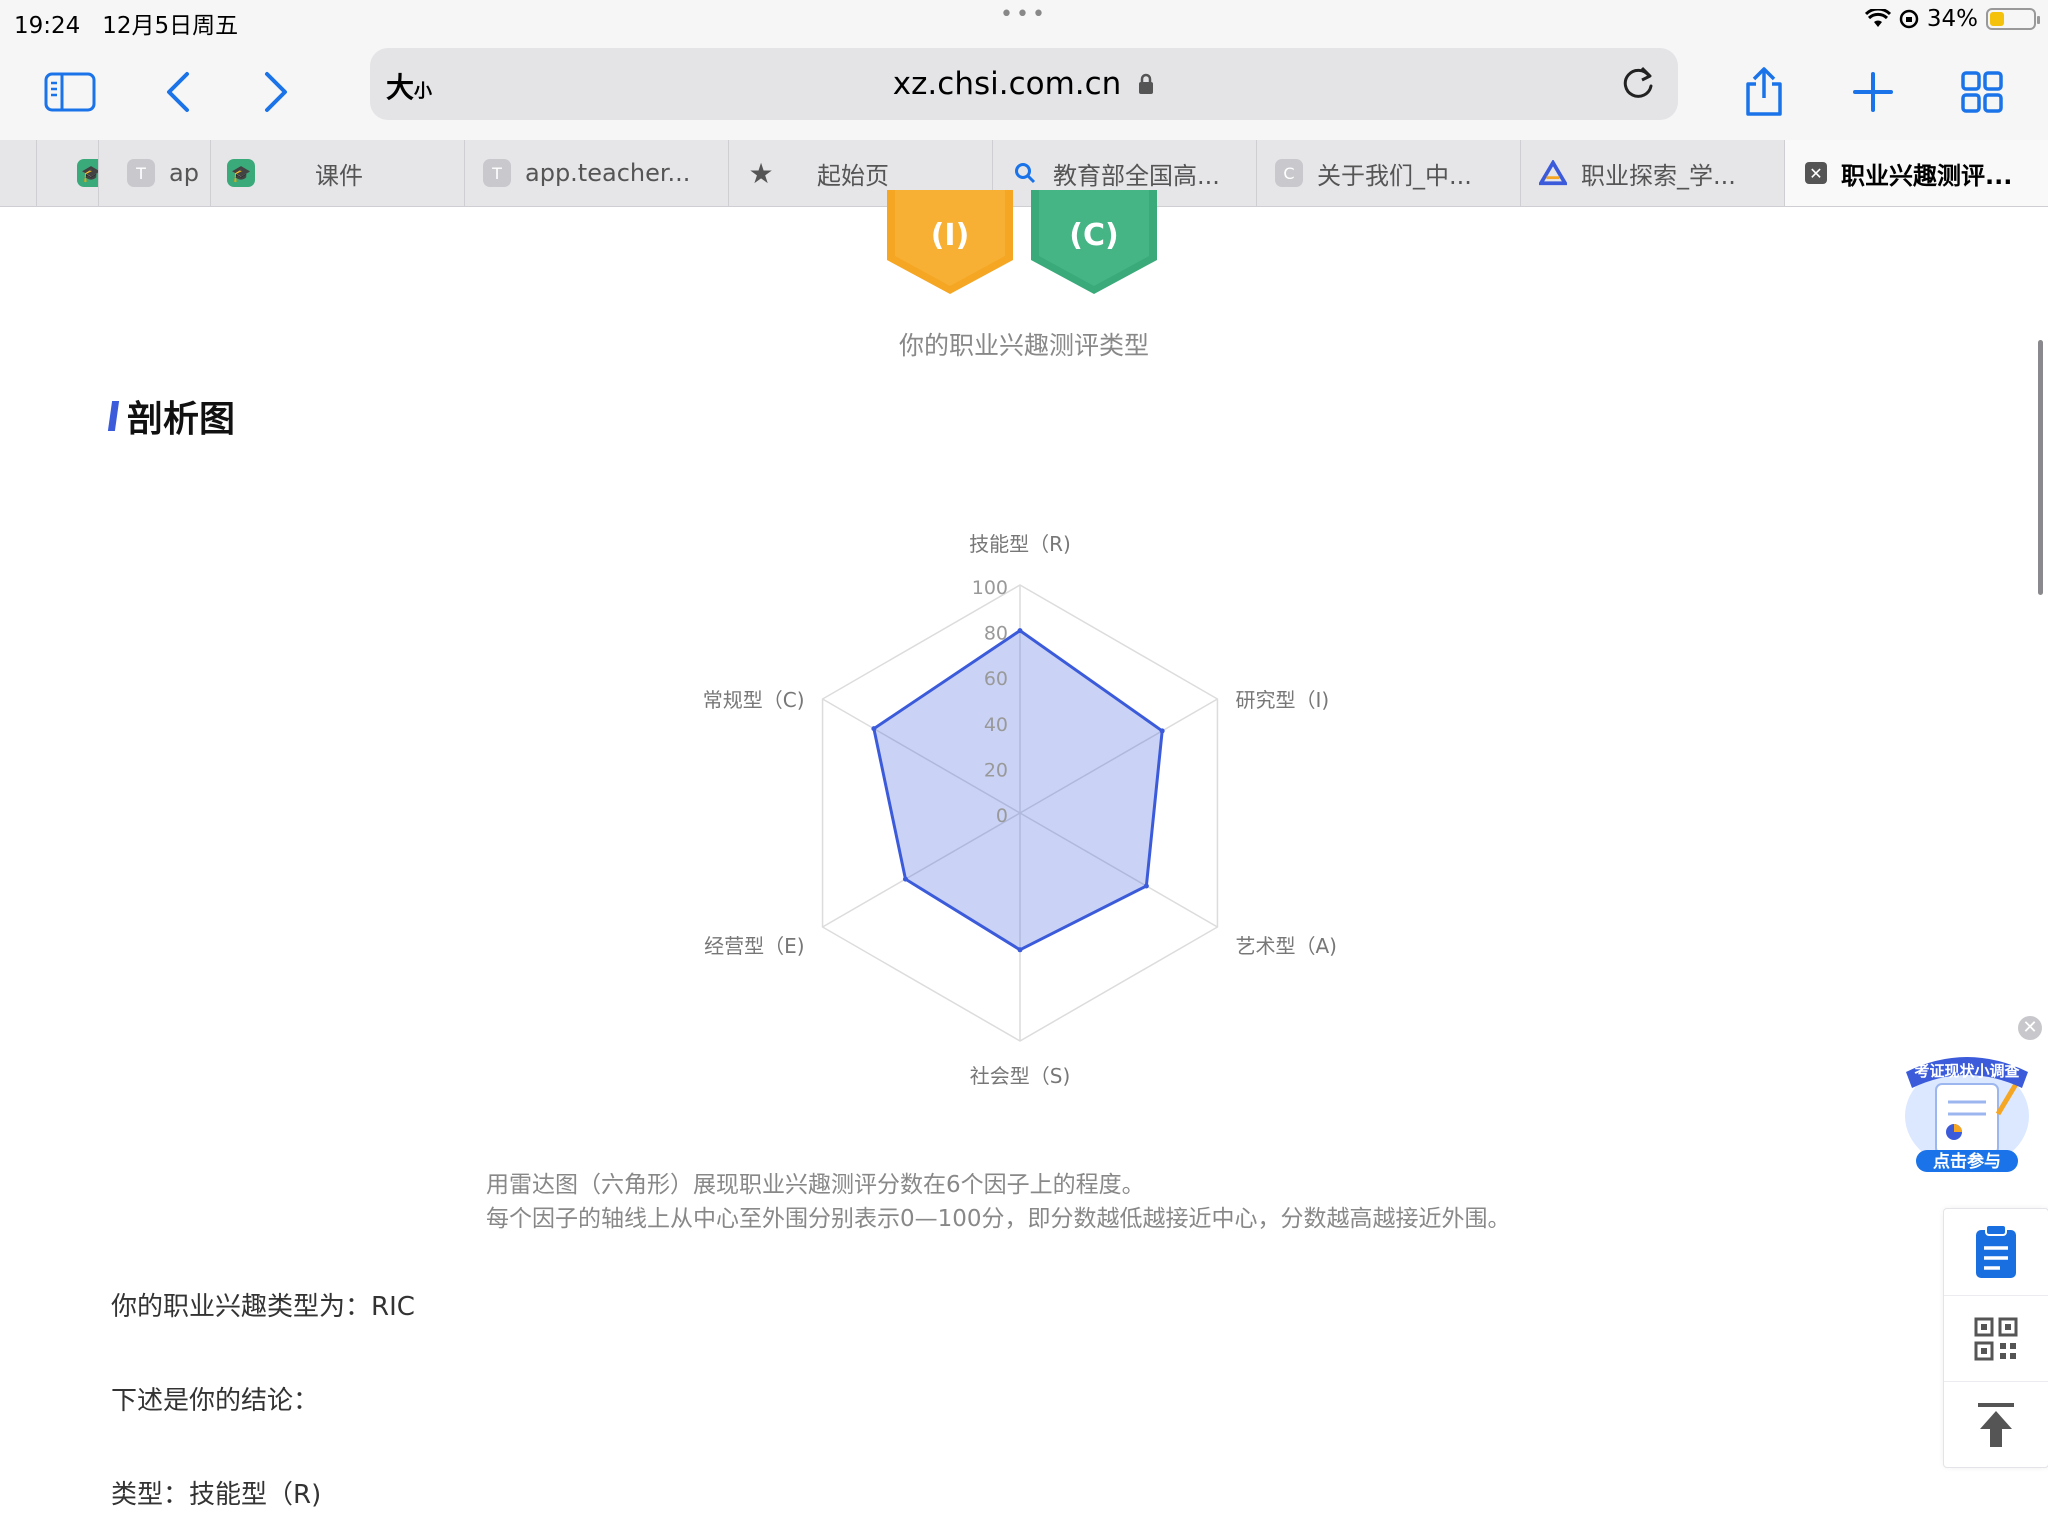 The image size is (2048, 1536). Describe the element at coordinates (70, 92) in the screenshot. I see `sidebar-toggle-icon` at that location.